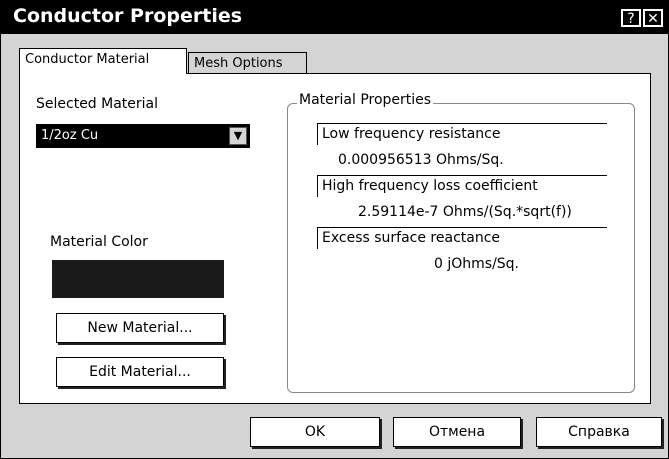 The image size is (669, 459). I want to click on close-icon: ✕, so click(653, 18).